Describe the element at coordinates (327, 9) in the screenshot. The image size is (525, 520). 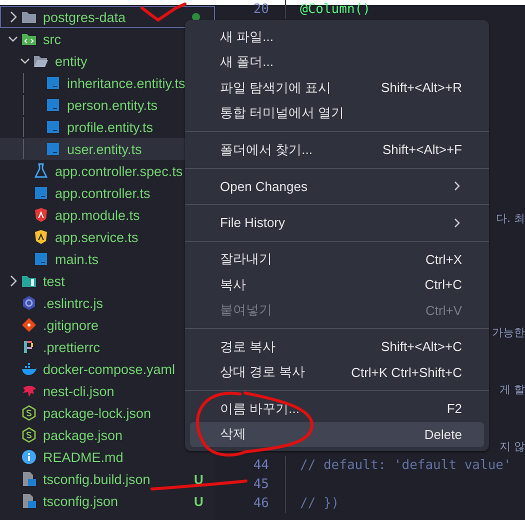
I see `code-line: @Column()` at that location.